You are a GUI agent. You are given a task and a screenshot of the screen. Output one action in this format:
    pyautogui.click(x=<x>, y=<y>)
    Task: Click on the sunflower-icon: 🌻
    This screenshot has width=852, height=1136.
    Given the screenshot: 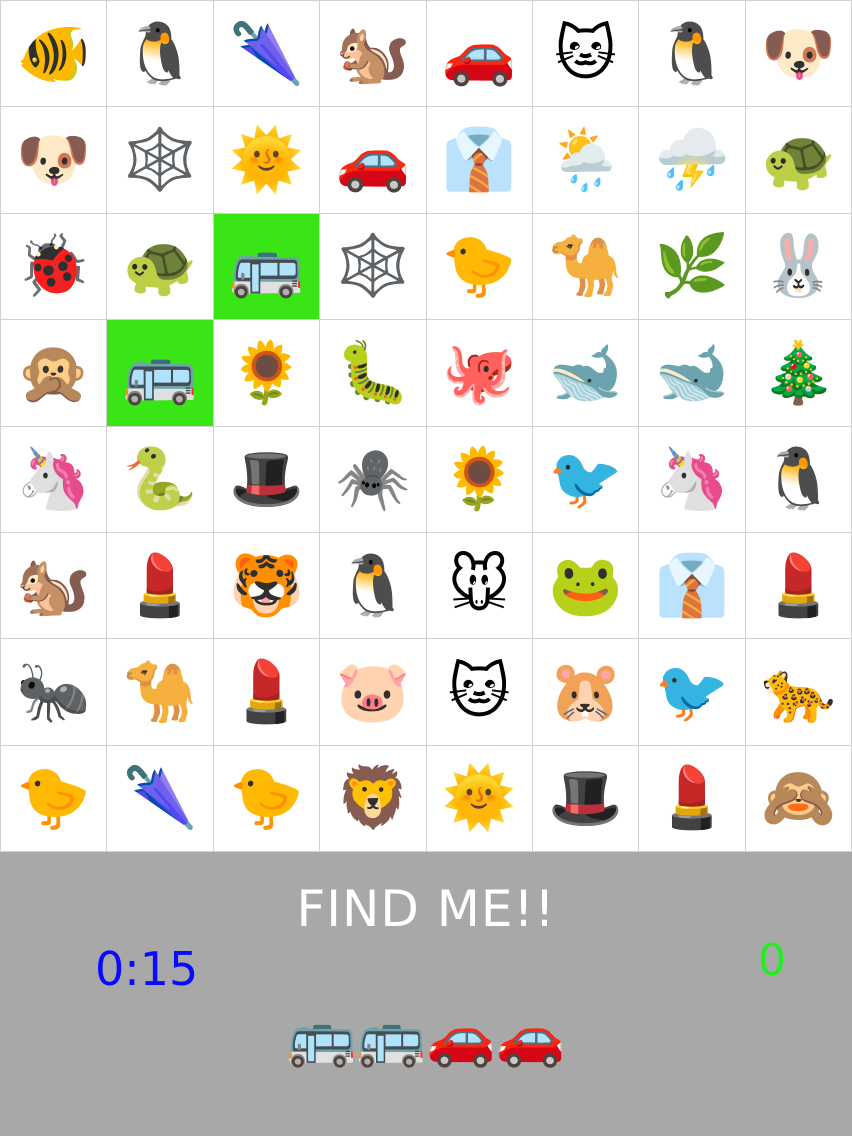 What is the action you would take?
    pyautogui.click(x=479, y=479)
    